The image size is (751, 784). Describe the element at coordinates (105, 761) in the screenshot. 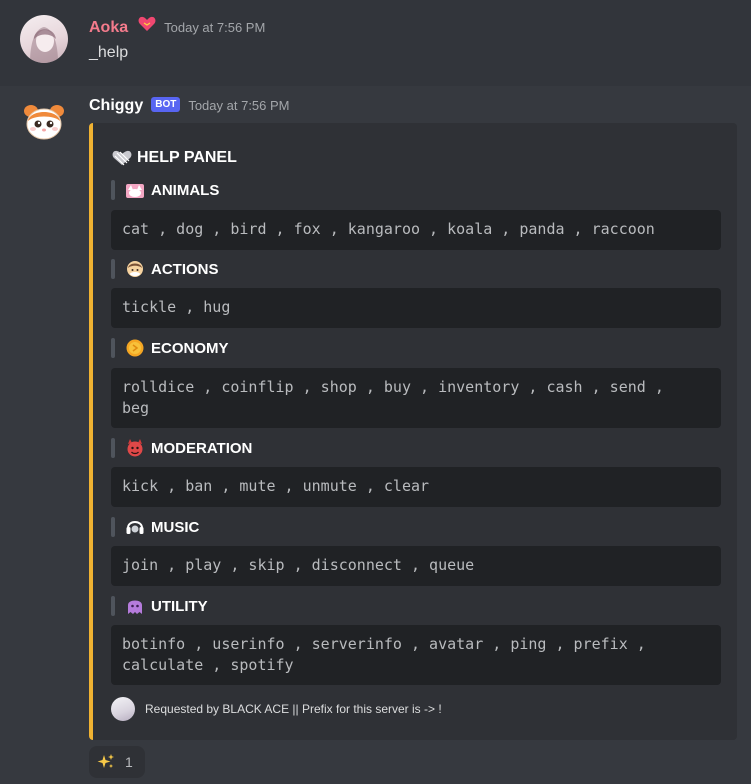

I see `sparkles-icon` at that location.